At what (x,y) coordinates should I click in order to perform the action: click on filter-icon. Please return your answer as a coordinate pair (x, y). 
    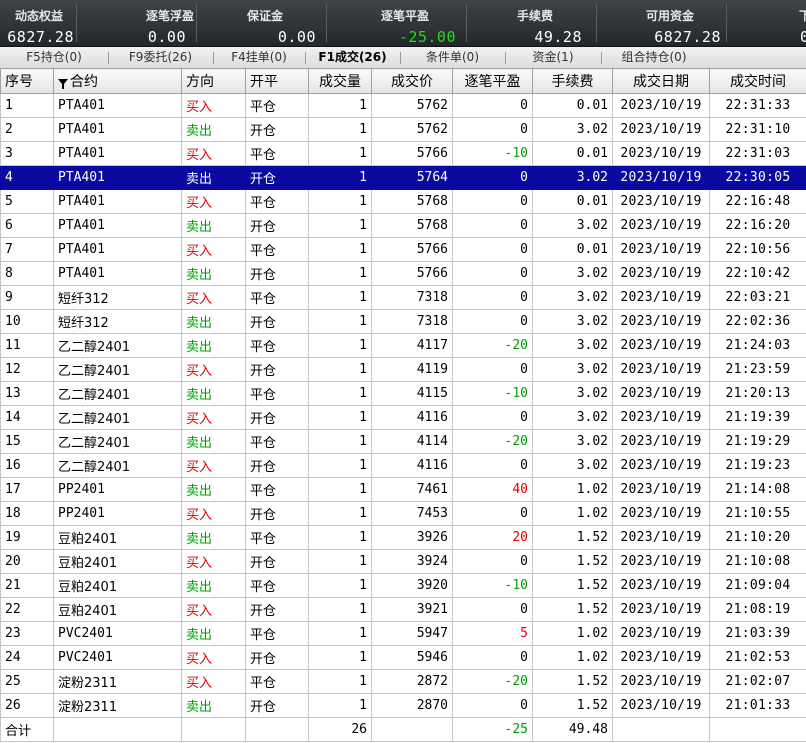
    Looking at the image, I should click on (63, 83).